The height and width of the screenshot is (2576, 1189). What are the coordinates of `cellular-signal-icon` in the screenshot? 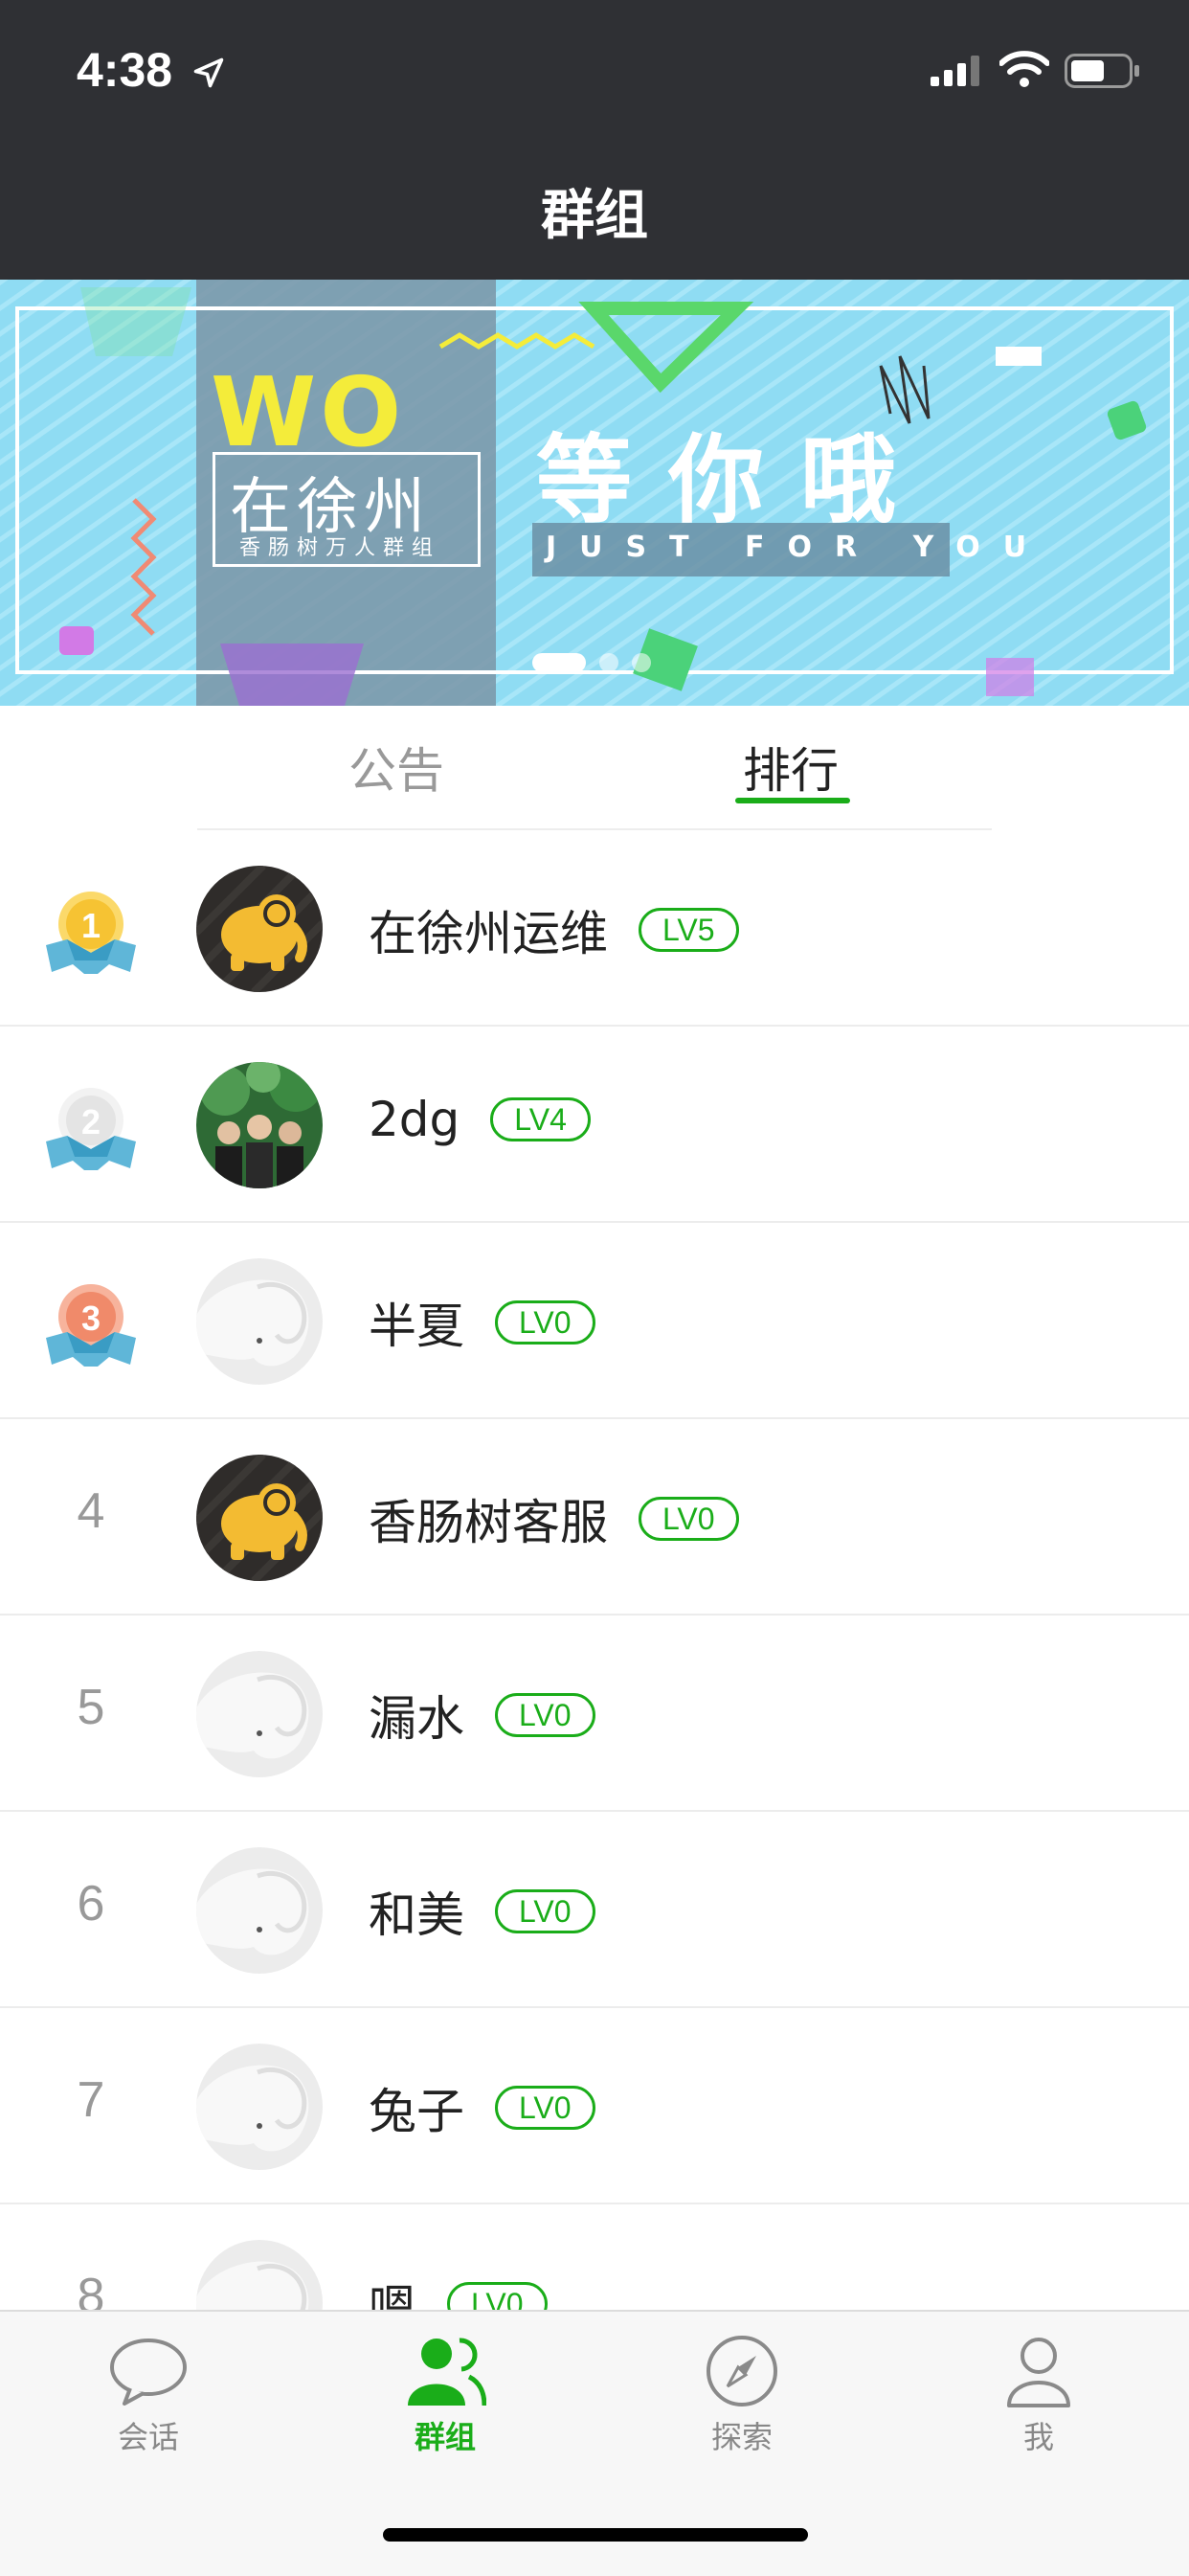 It's located at (955, 71).